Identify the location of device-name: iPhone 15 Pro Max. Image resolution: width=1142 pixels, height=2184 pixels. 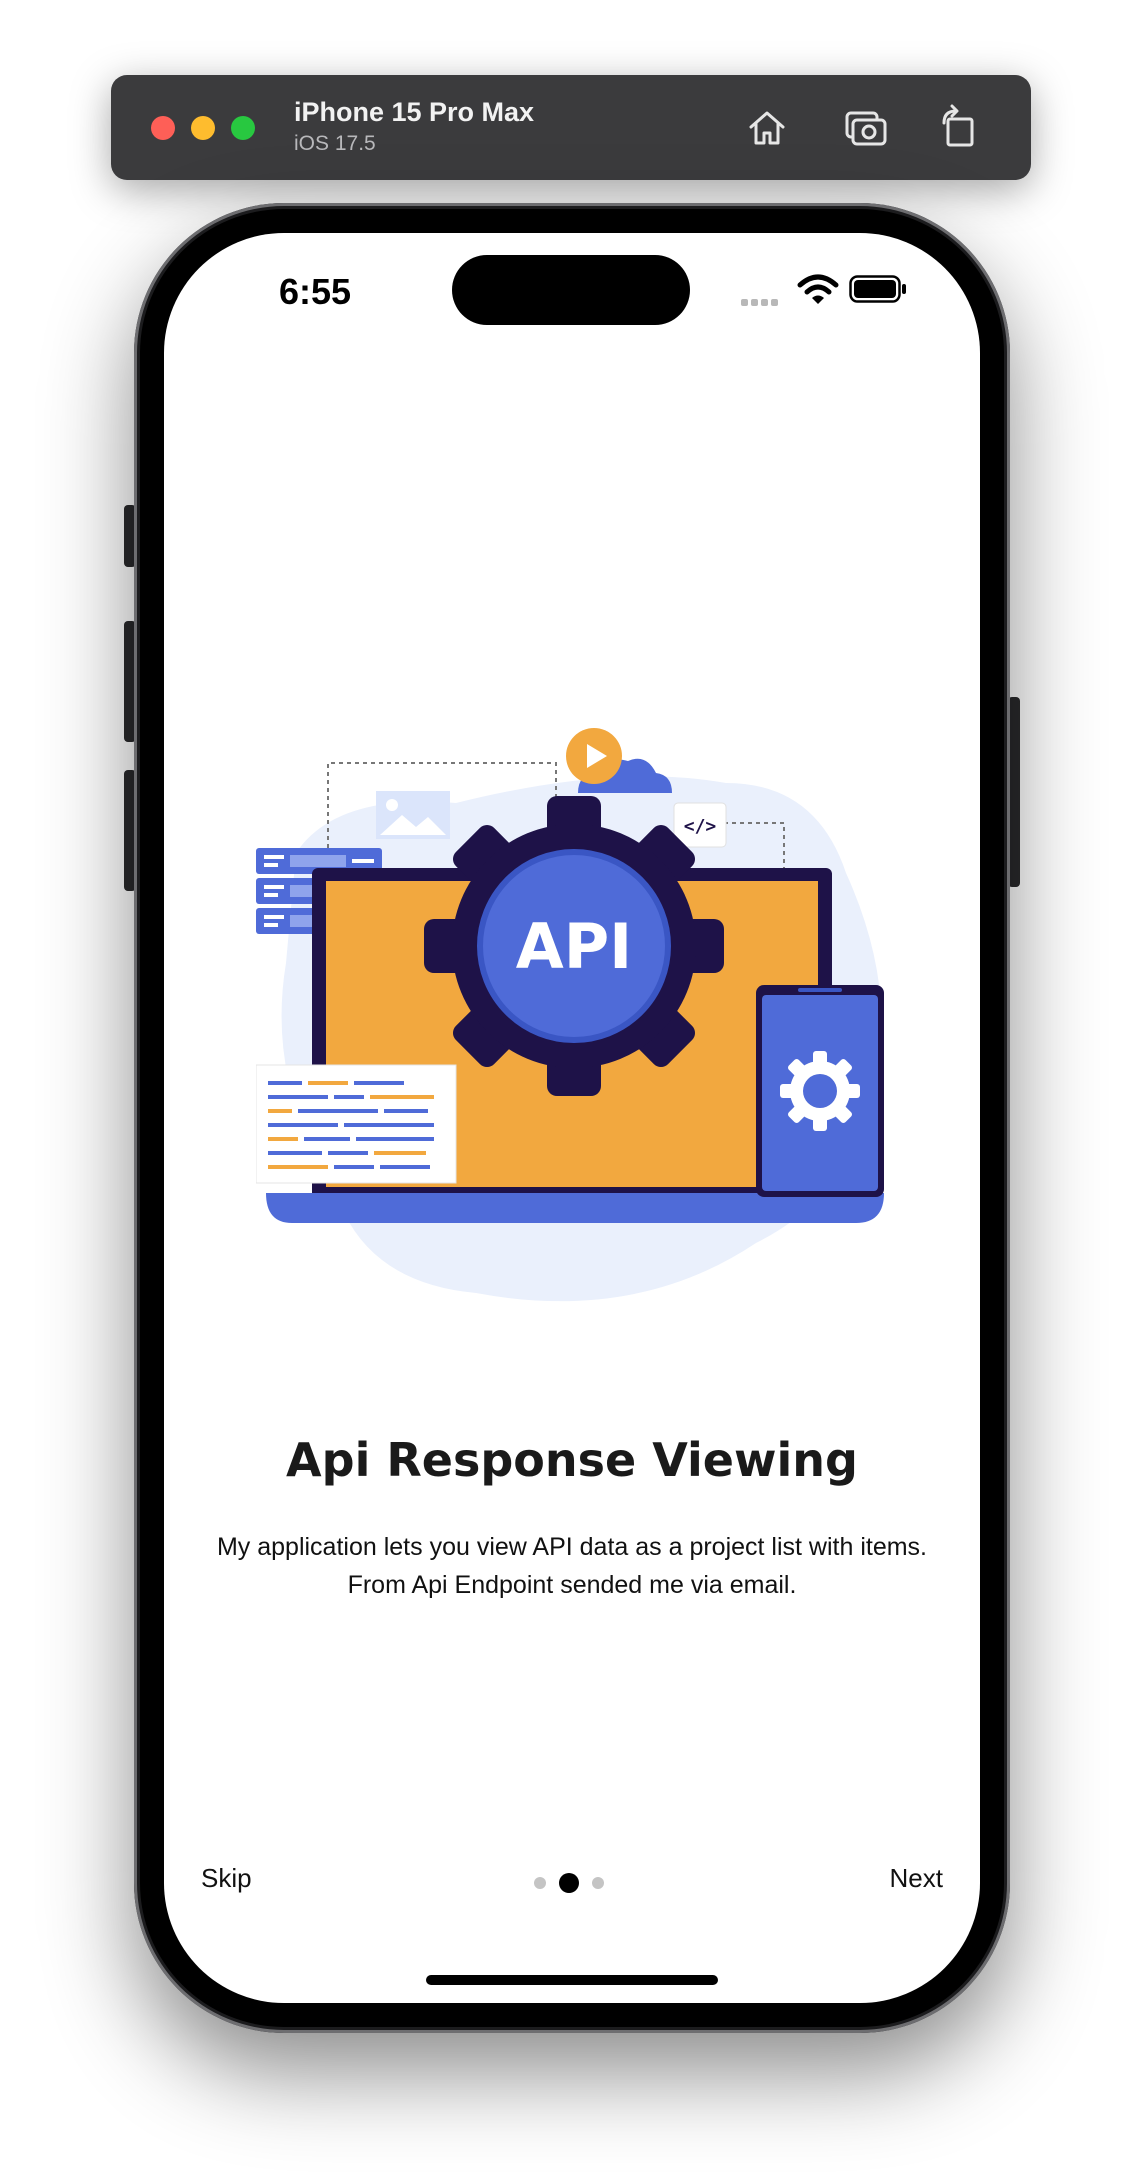
(414, 112).